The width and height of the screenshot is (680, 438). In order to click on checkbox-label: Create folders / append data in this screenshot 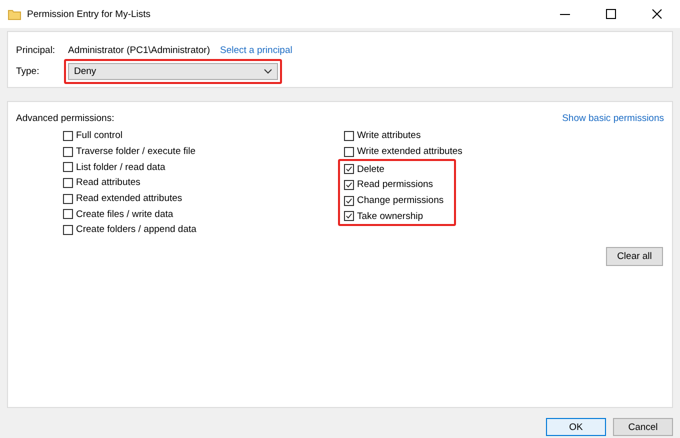, I will do `click(136, 230)`.